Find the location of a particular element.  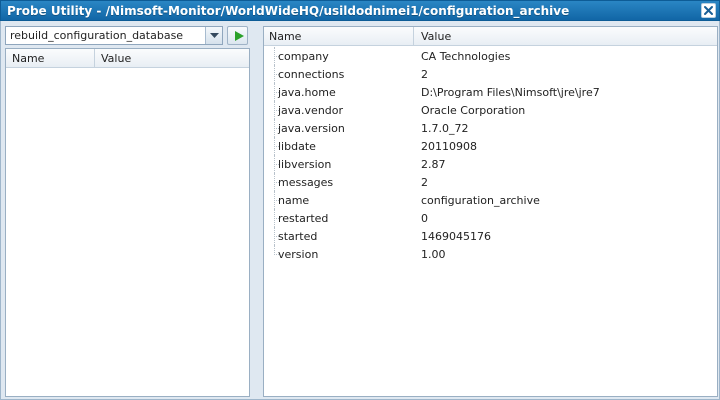

command-select-value: rebuild_configuration_database is located at coordinates (97, 35).